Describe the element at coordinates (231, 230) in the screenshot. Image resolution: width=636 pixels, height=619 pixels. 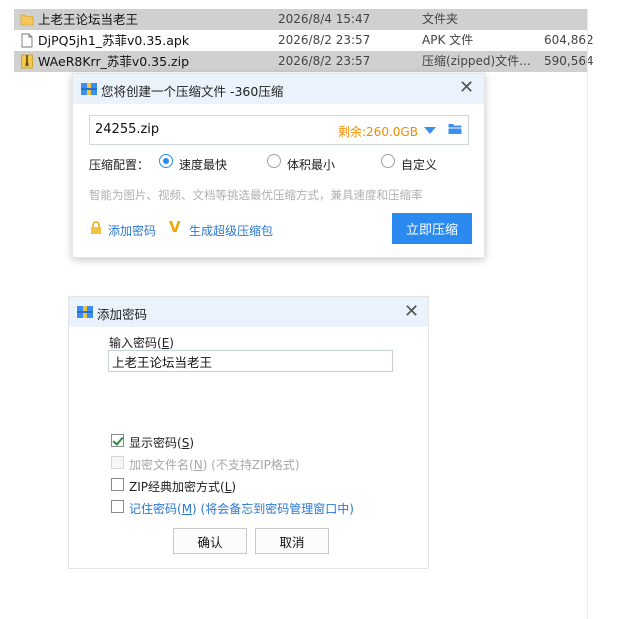
I see `super-package-link: 生成超级压缩包` at that location.